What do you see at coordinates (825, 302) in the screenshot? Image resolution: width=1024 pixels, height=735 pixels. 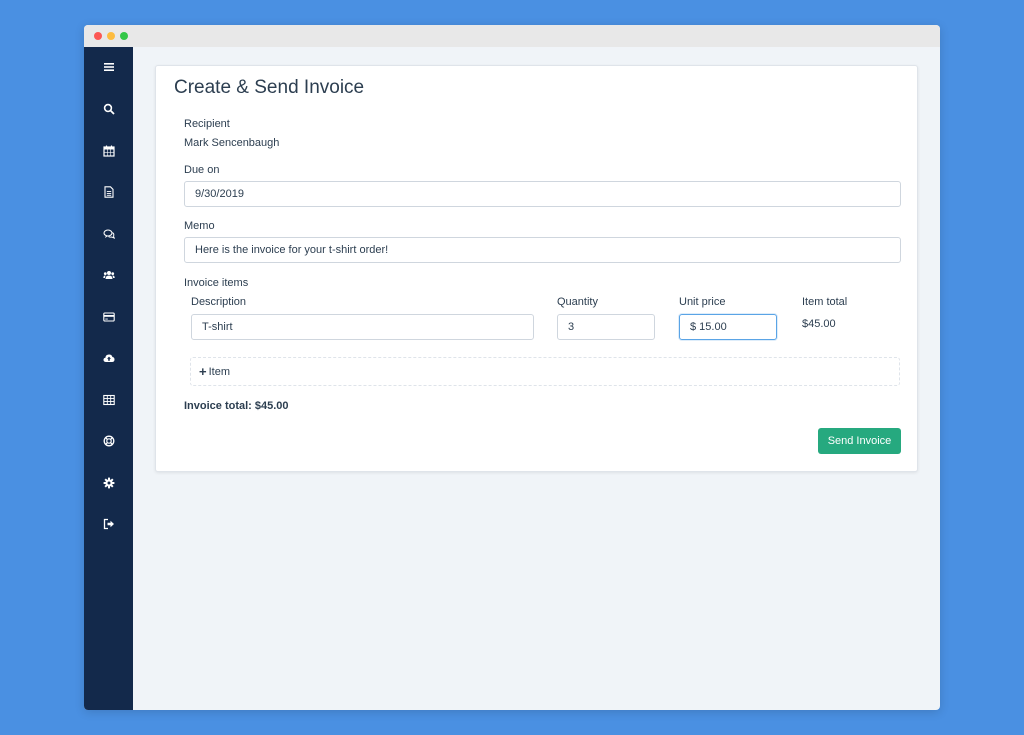 I see `item-total-column-header: Item total` at bounding box center [825, 302].